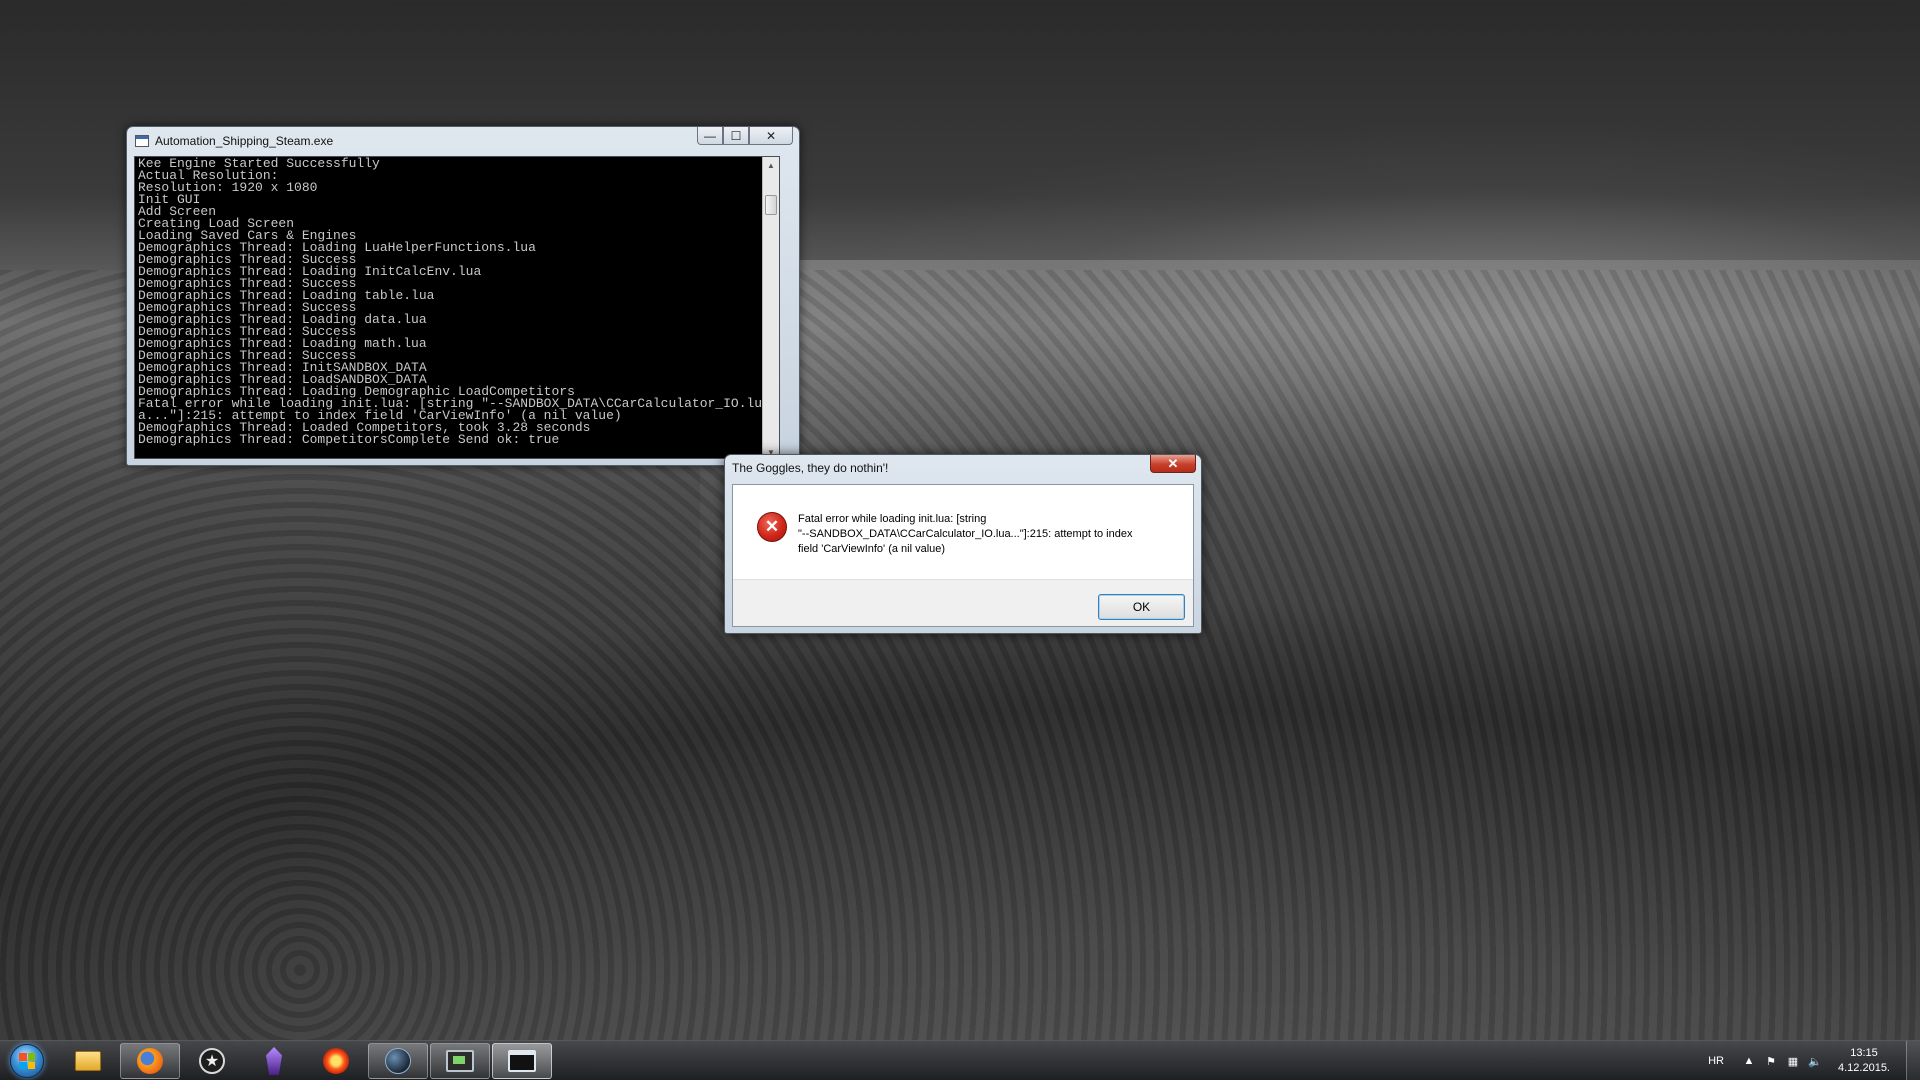 The width and height of the screenshot is (1920, 1080). Describe the element at coordinates (772, 527) in the screenshot. I see `error-icon: ✕` at that location.